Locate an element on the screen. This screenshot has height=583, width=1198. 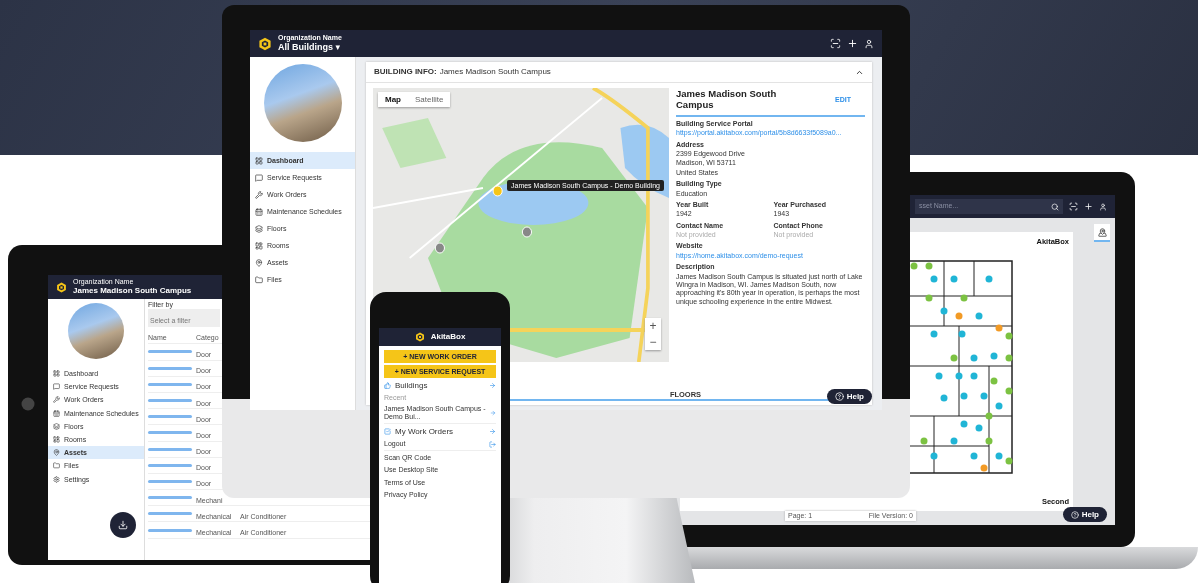
map-pin-icon is located at coordinates (1102, 232).